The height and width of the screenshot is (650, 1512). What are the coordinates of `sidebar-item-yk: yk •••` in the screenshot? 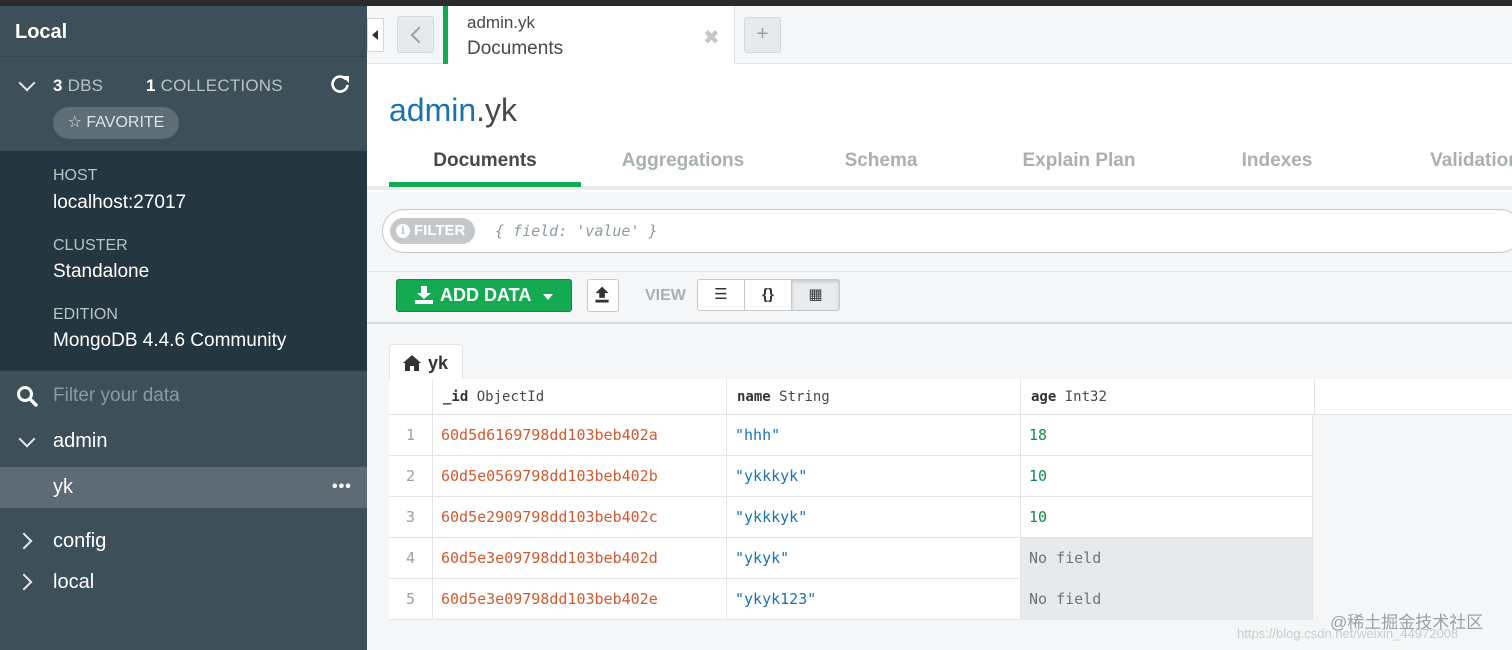 It's located at (183, 487).